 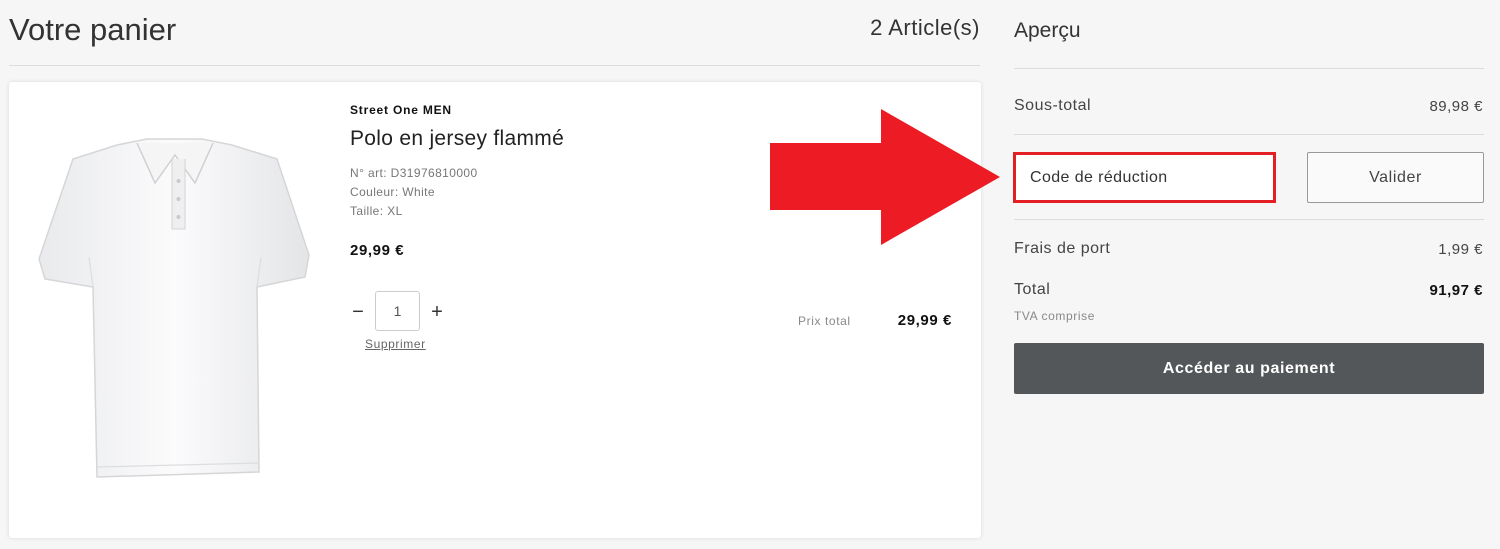 I want to click on subtotal-value: 89,98 €, so click(x=1456, y=106).